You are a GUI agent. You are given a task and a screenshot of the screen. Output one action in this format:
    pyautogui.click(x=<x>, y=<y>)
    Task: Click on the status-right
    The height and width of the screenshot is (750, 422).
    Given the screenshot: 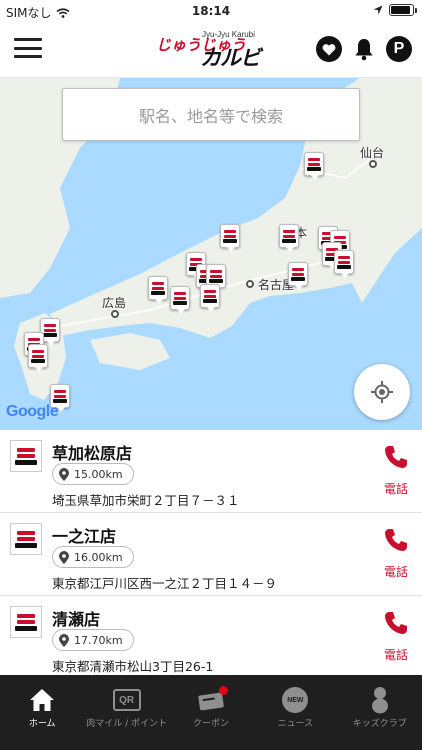 What is the action you would take?
    pyautogui.click(x=395, y=10)
    